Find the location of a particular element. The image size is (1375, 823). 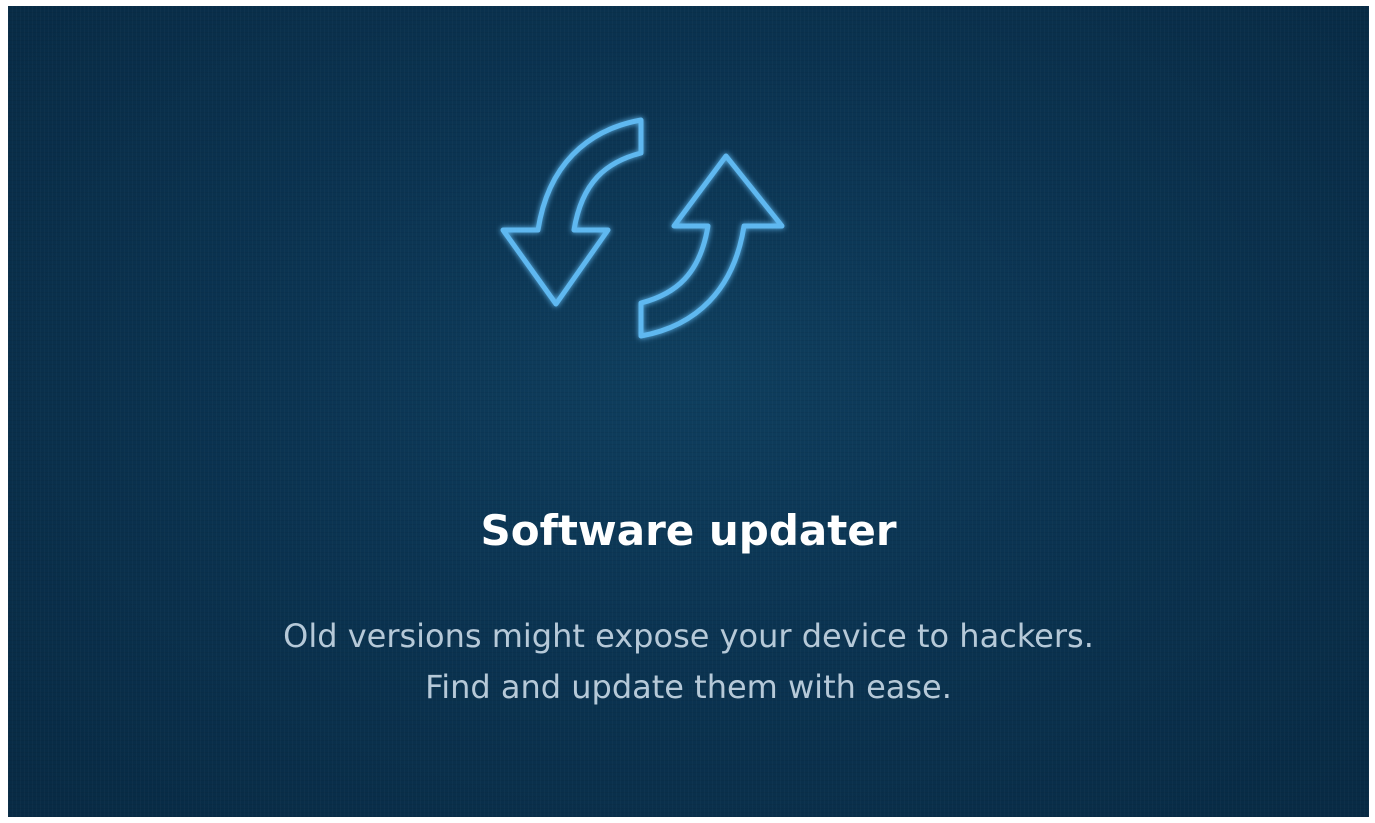

down-arrow-icon is located at coordinates (572, 212).